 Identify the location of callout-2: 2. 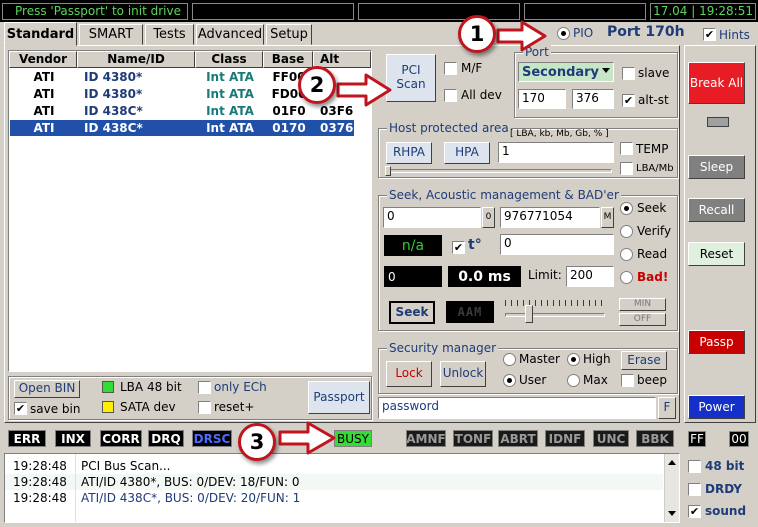
(317, 85).